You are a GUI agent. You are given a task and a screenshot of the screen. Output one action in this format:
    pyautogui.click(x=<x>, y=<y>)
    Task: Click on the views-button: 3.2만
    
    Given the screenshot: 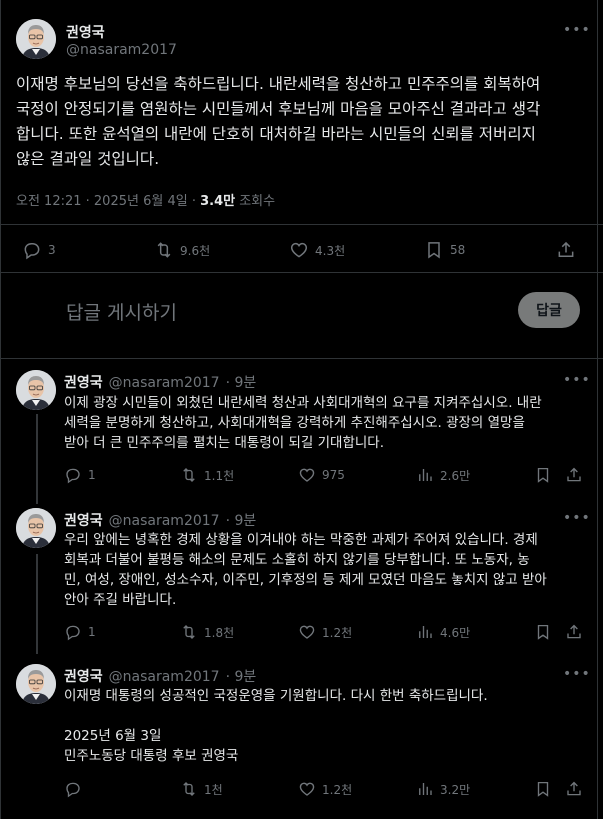 What is the action you would take?
    pyautogui.click(x=443, y=789)
    